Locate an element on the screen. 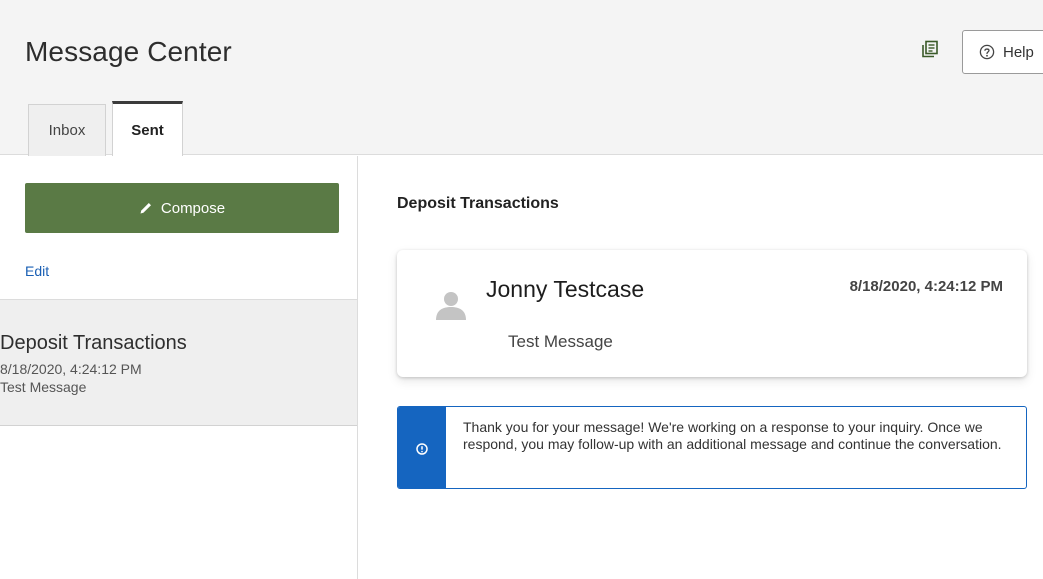 The image size is (1043, 579). help-button: Help is located at coordinates (1002, 52).